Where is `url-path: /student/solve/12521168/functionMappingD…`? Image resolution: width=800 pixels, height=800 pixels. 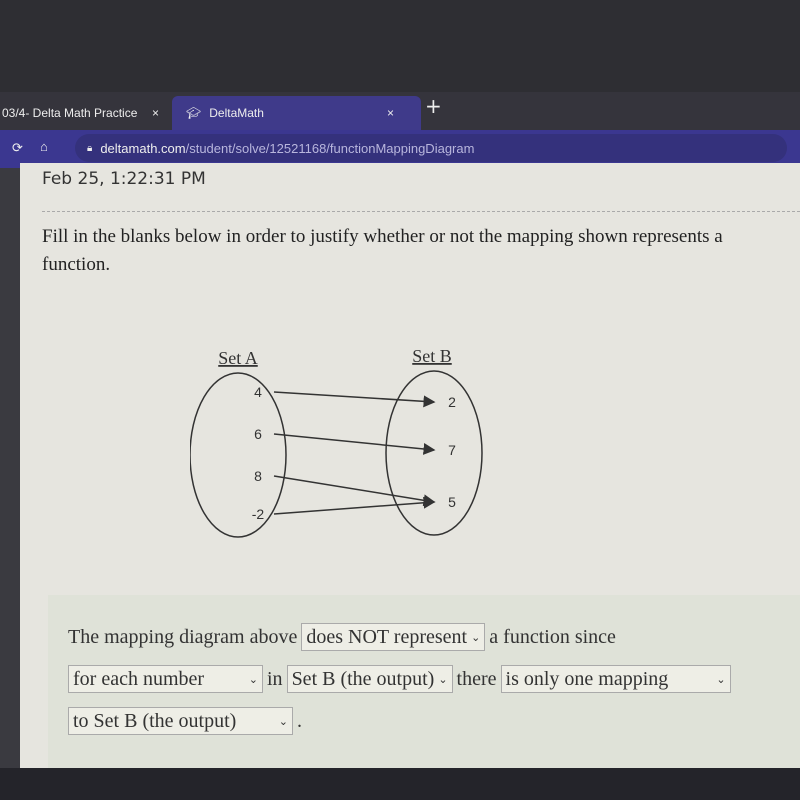
url-path: /student/solve/12521168/functionMappingD… is located at coordinates (330, 148).